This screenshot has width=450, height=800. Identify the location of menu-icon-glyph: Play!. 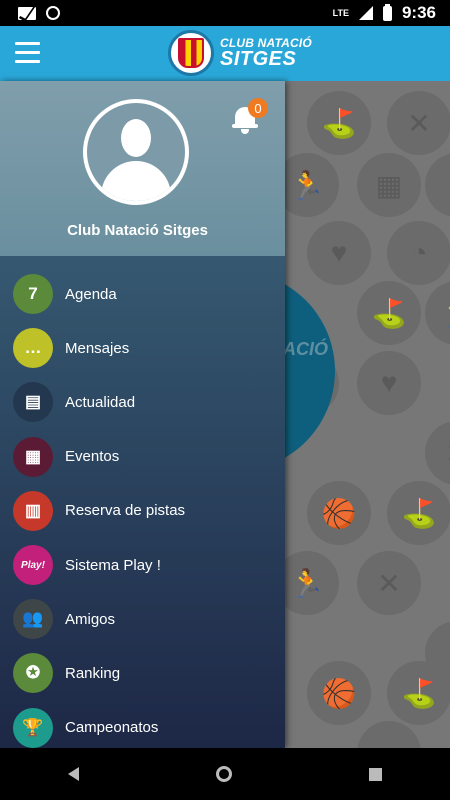
(33, 565).